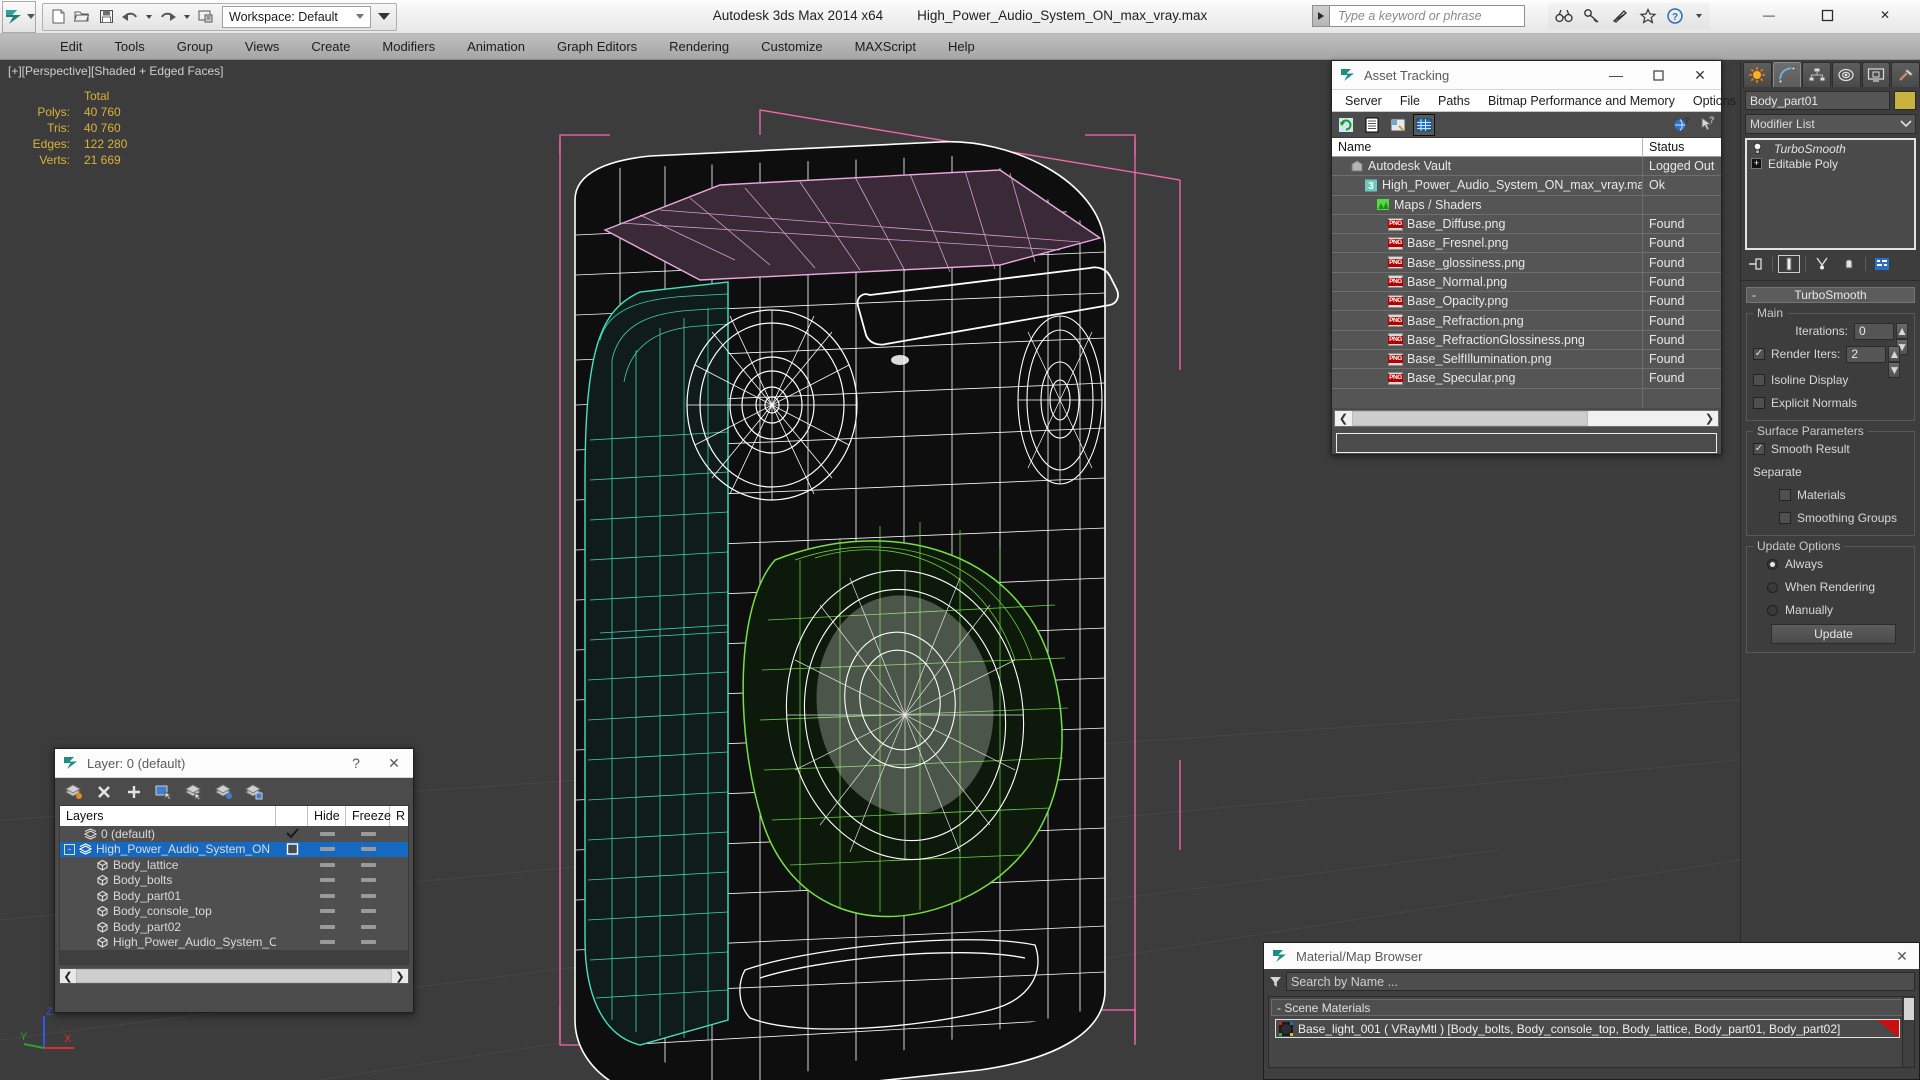 The height and width of the screenshot is (1080, 1920). What do you see at coordinates (234, 912) in the screenshot?
I see `list-item: Body_console_top` at bounding box center [234, 912].